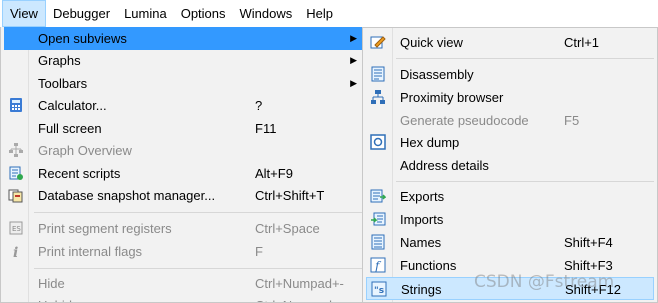 The width and height of the screenshot is (658, 303). I want to click on menu-item-label: Graph Overview, so click(85, 150).